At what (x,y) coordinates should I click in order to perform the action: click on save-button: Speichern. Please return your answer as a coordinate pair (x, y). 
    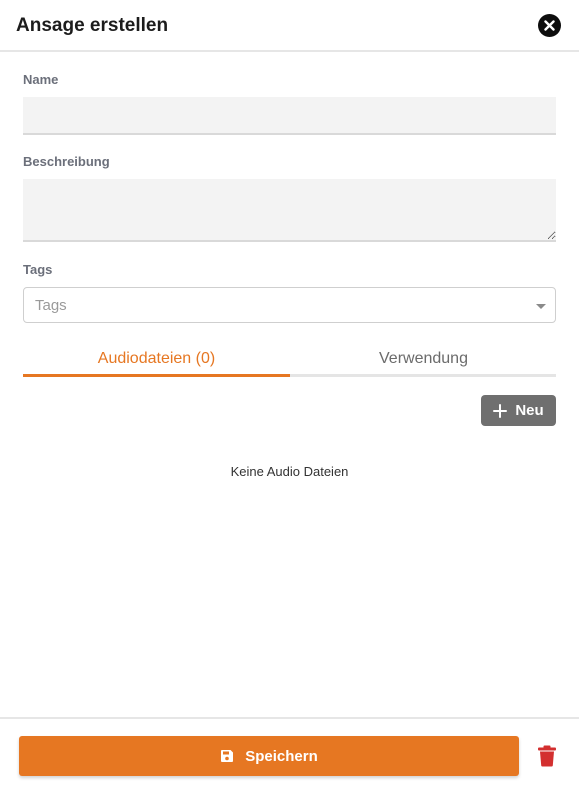
    Looking at the image, I should click on (269, 756).